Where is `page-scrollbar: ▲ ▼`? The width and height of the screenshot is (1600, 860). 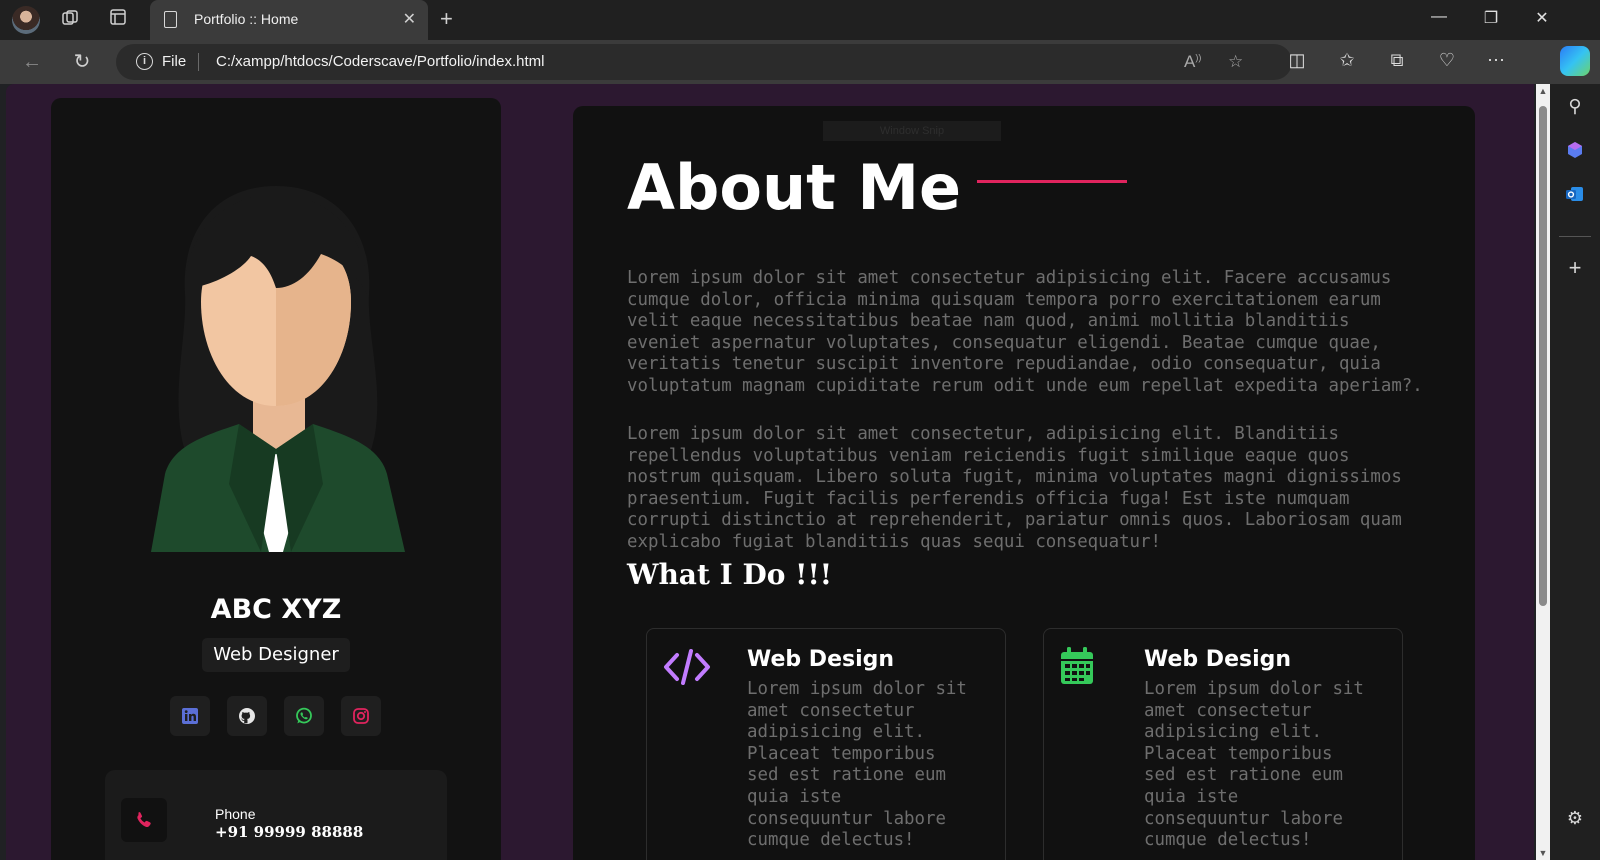 page-scrollbar: ▲ ▼ is located at coordinates (1543, 472).